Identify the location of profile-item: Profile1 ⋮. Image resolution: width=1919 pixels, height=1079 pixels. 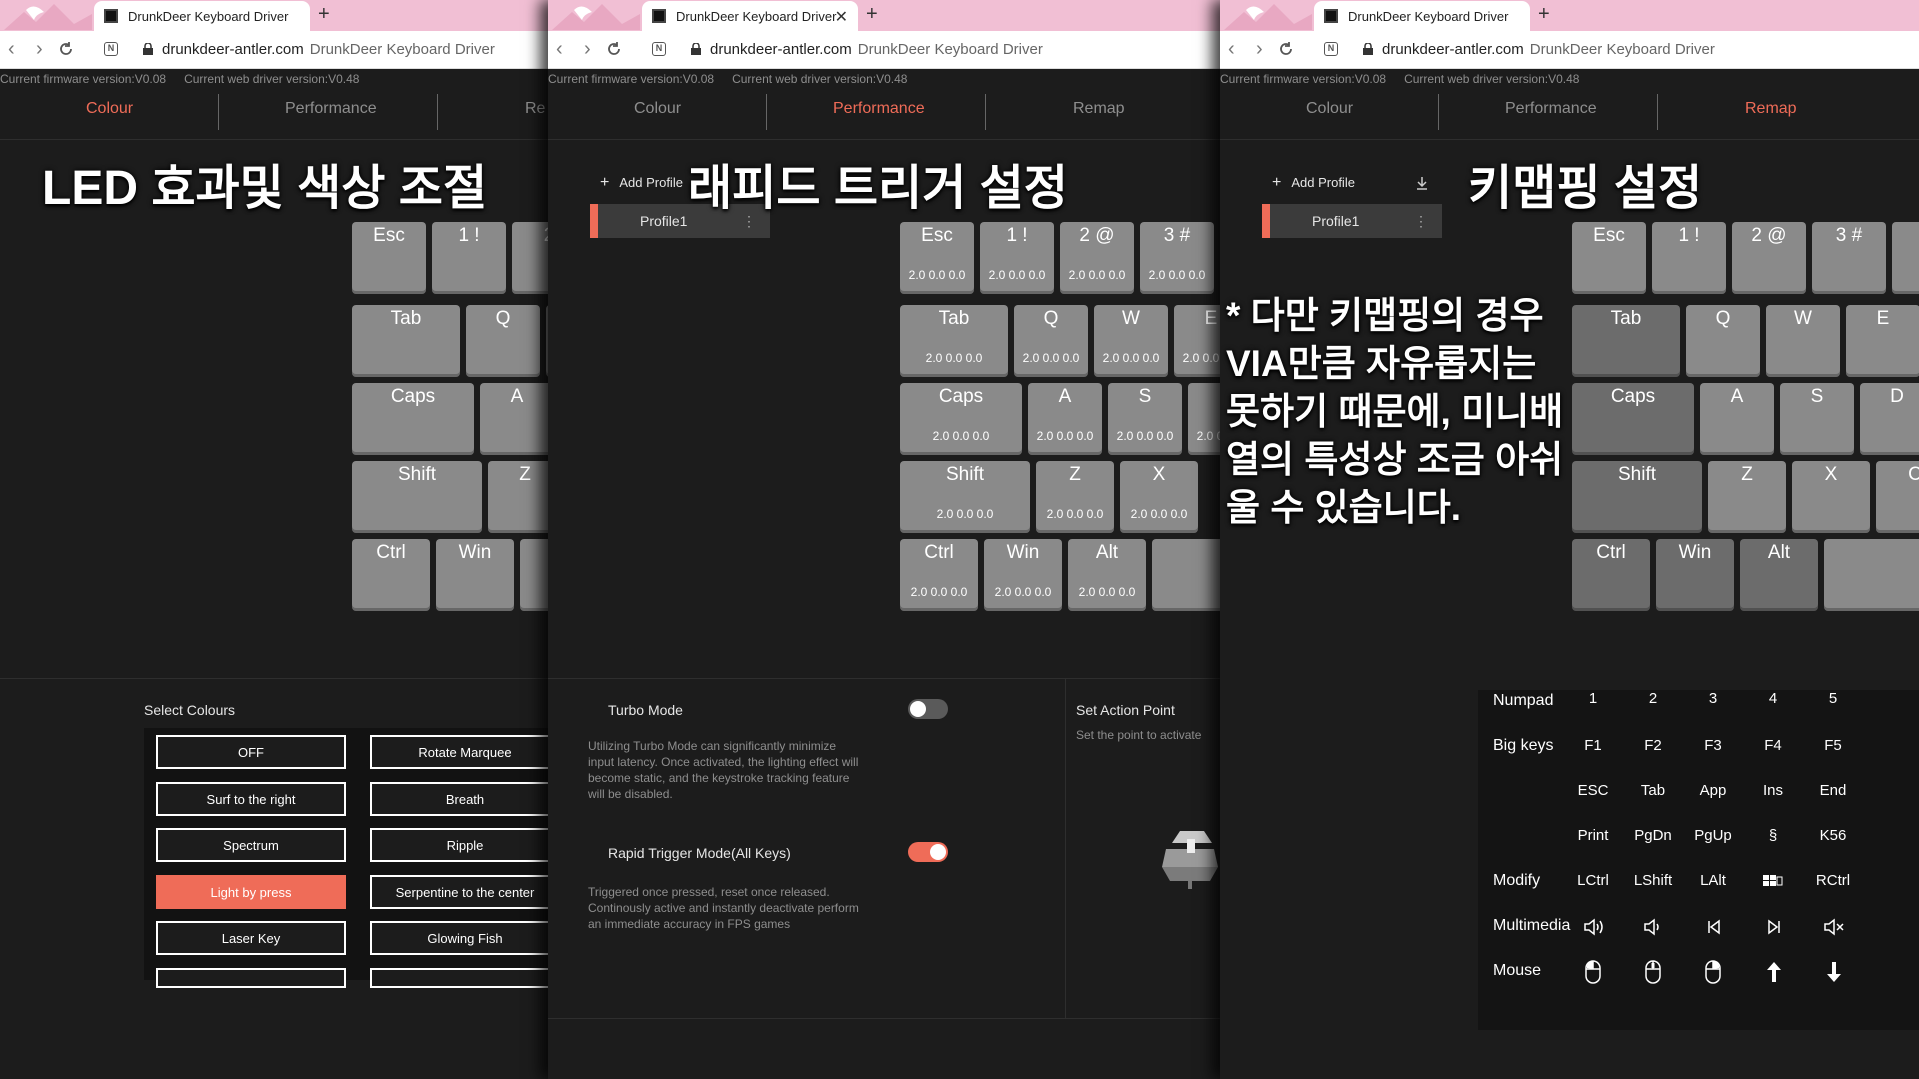
(1352, 221).